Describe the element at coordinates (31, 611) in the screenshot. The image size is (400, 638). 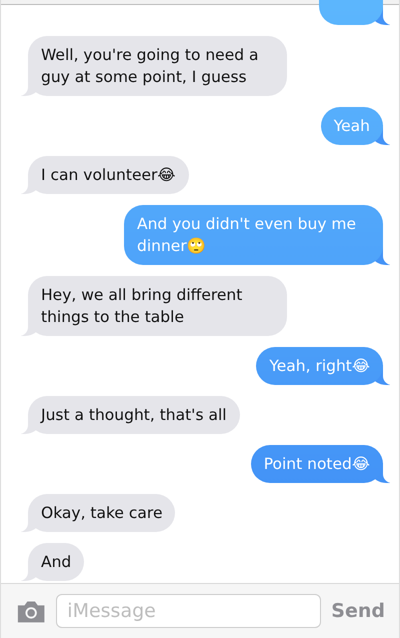
I see `camera-icon` at that location.